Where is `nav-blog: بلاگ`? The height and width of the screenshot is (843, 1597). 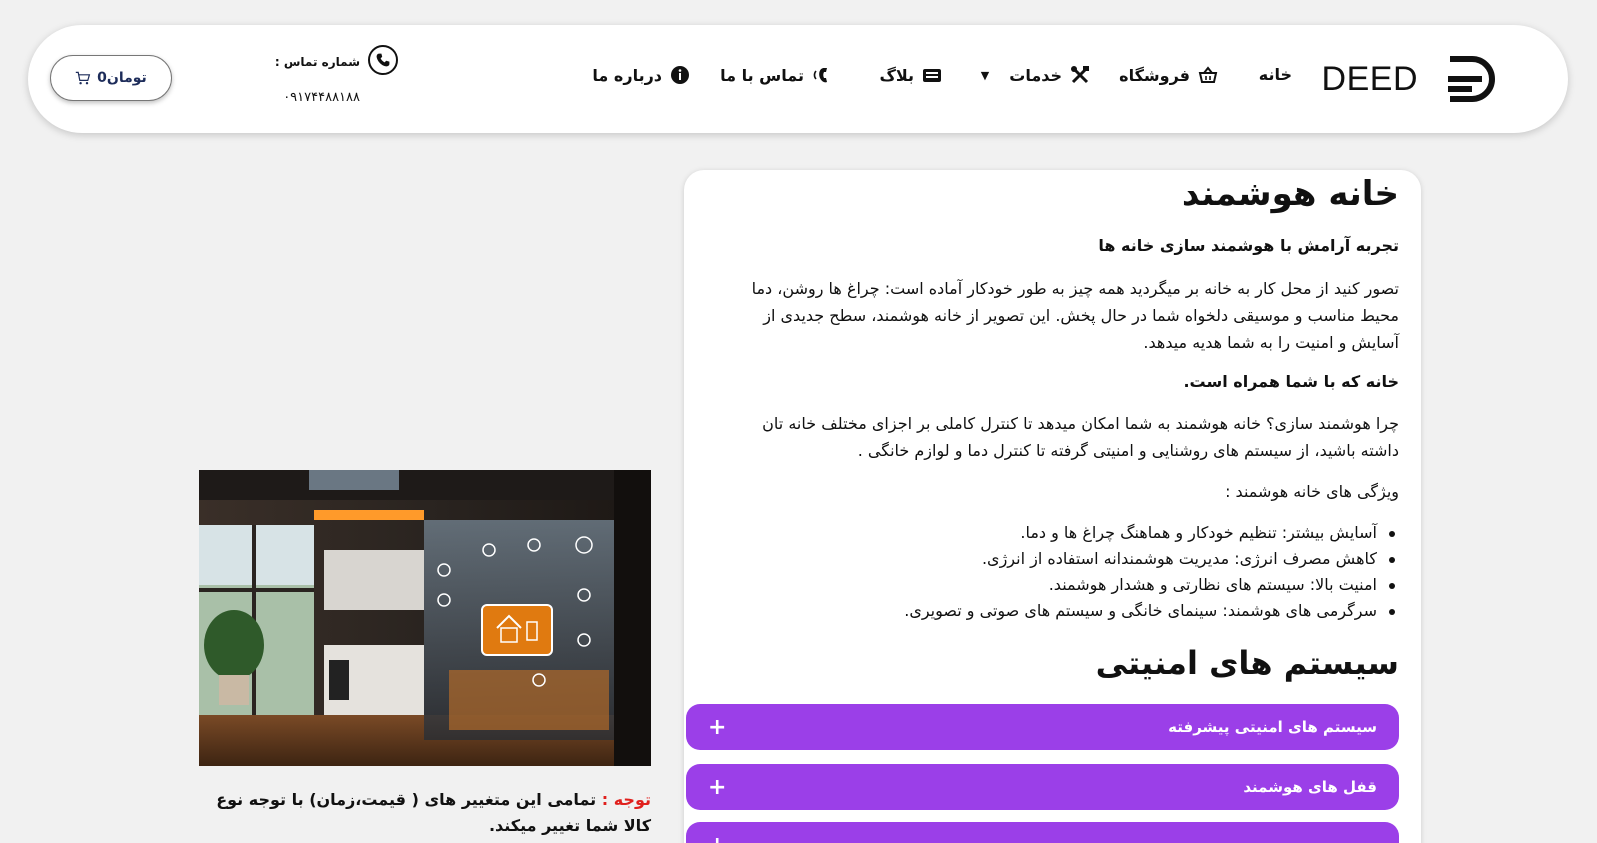 nav-blog: بلاگ is located at coordinates (910, 75).